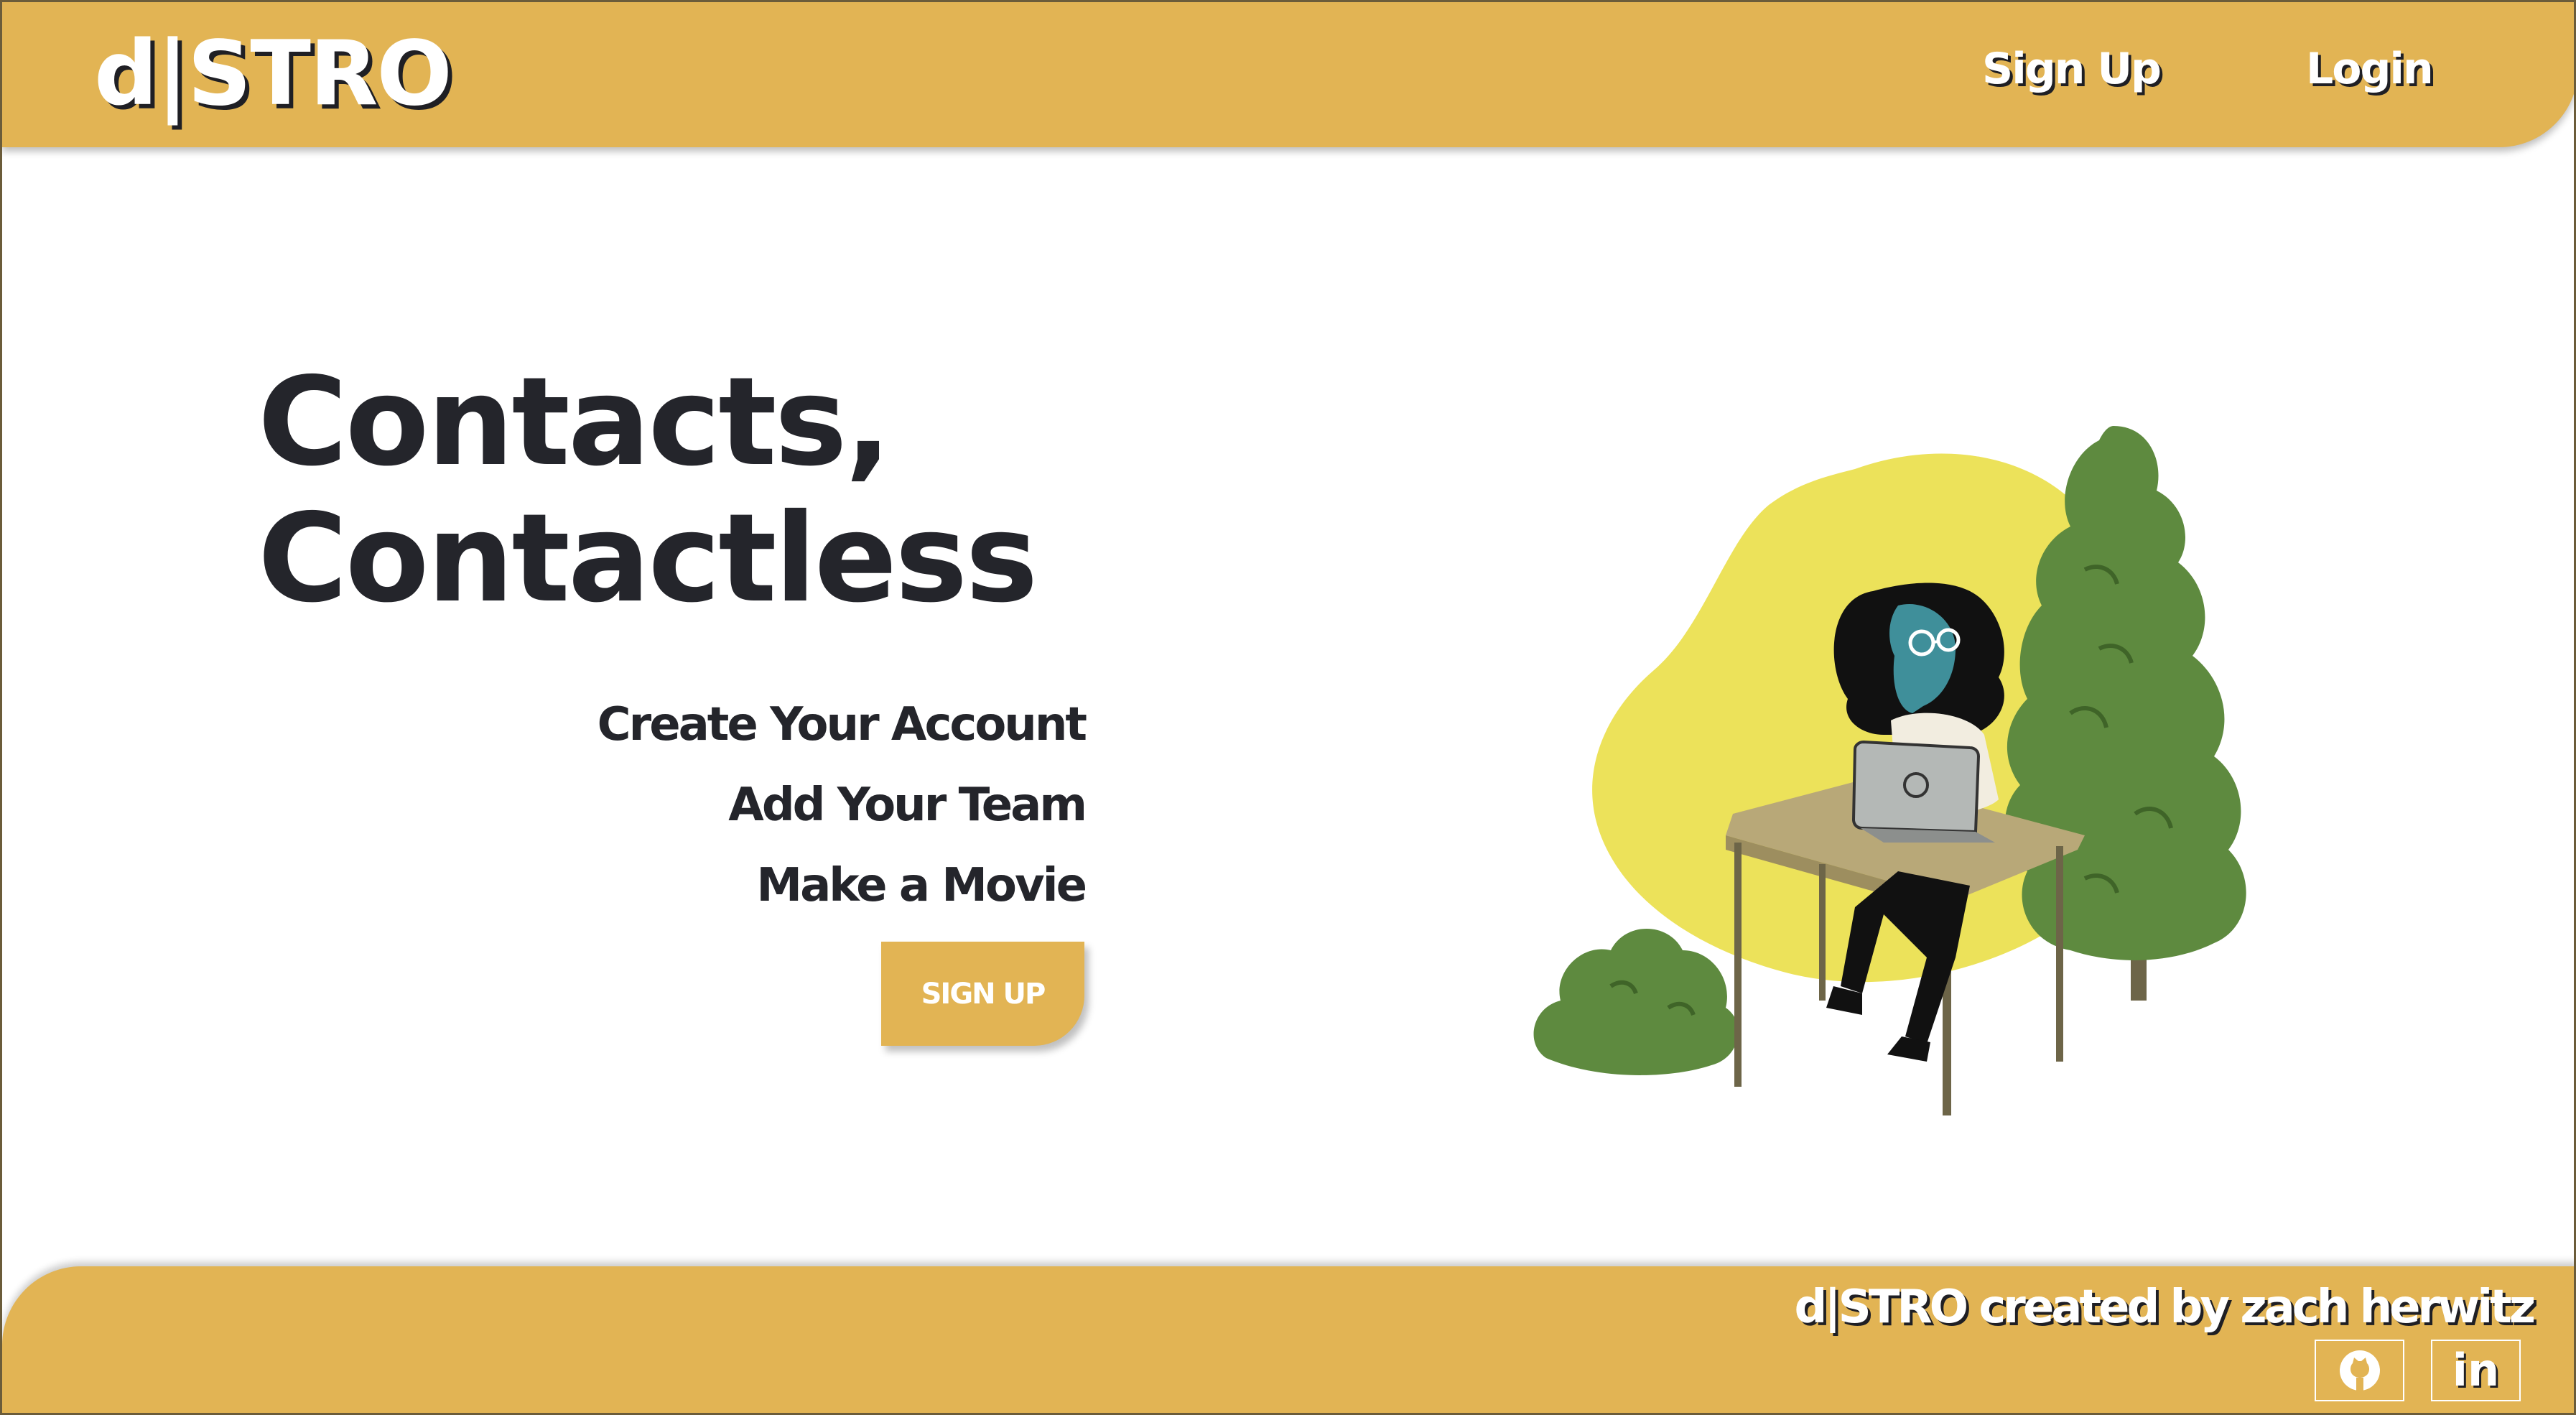 The image size is (2576, 1415). Describe the element at coordinates (842, 724) in the screenshot. I see `step-create-account: Create Your Account` at that location.